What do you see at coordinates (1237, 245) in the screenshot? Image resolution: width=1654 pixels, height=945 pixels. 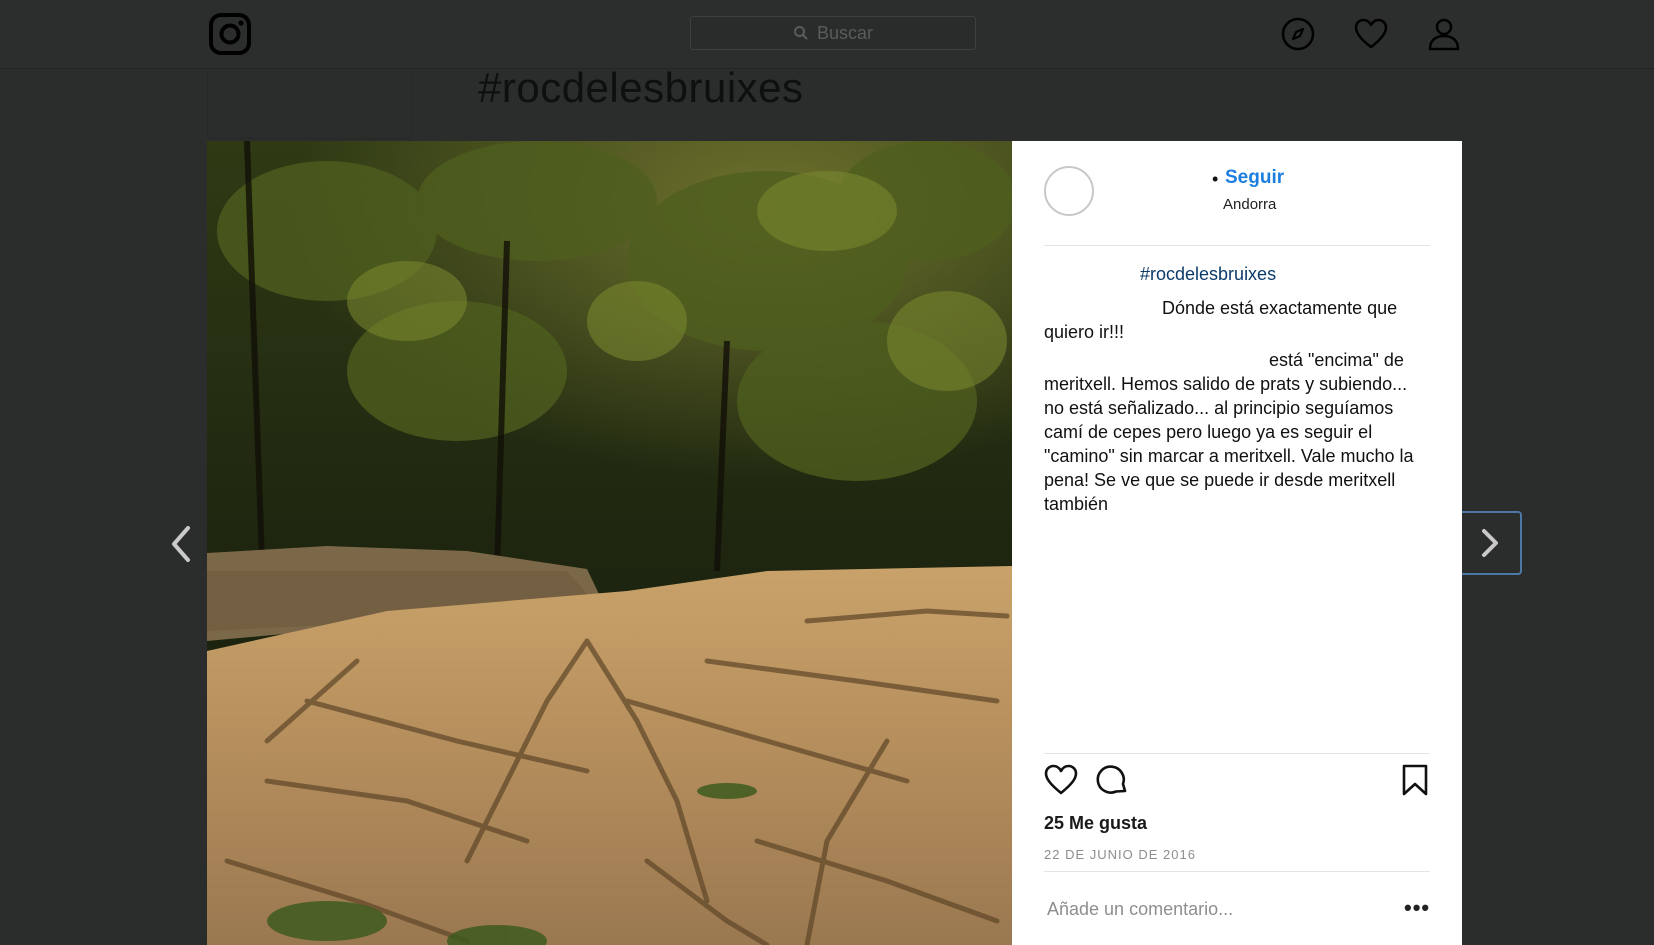 I see `header-divider` at bounding box center [1237, 245].